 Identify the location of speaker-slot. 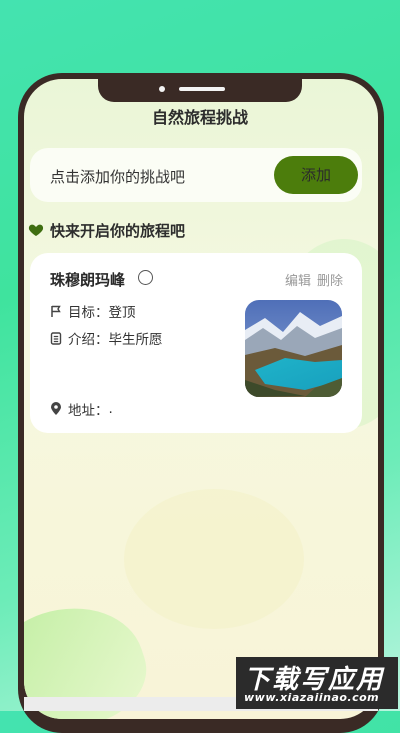
(202, 89).